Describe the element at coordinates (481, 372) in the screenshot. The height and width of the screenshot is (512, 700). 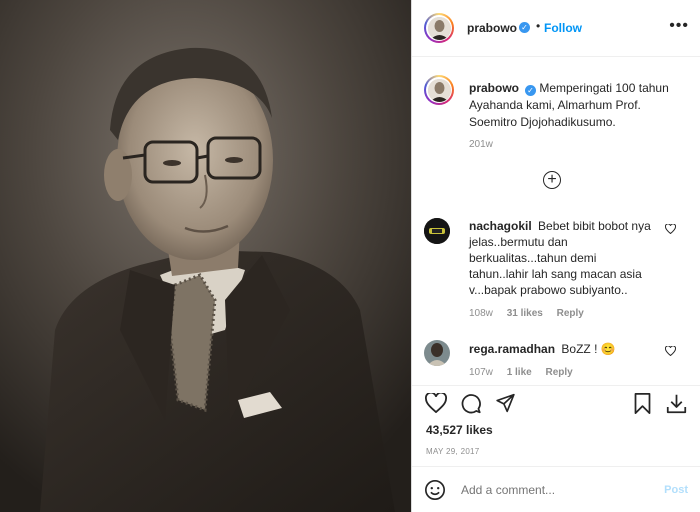
I see `comment-age: 107w` at that location.